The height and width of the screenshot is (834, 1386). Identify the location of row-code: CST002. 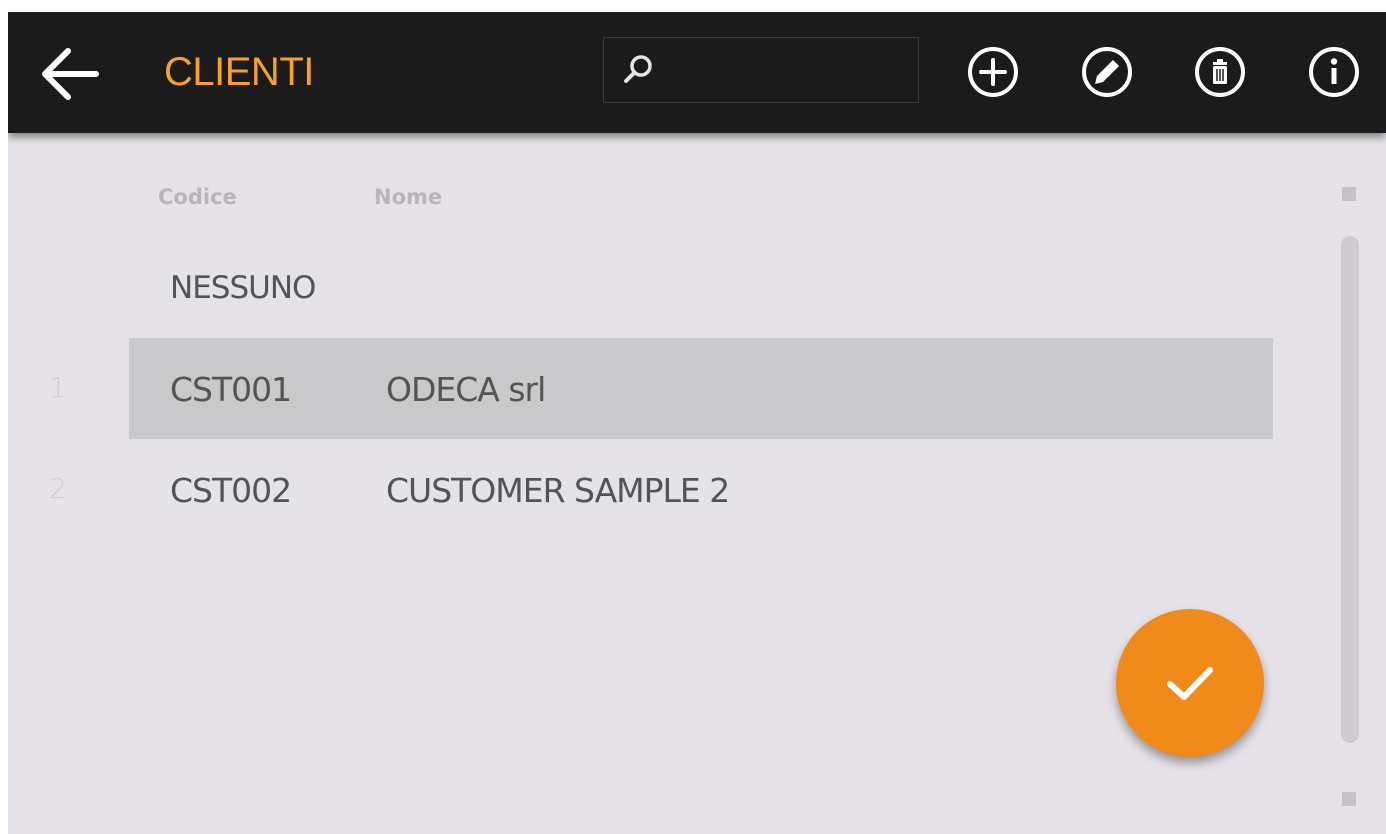
(231, 490).